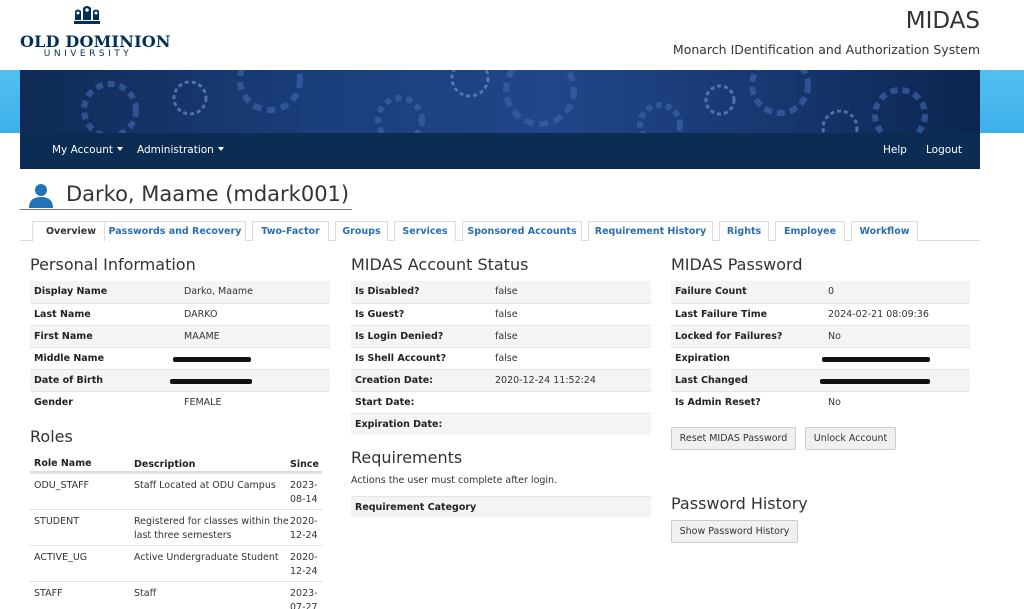 The image size is (1024, 609). I want to click on banner-gears-image, so click(500, 101).